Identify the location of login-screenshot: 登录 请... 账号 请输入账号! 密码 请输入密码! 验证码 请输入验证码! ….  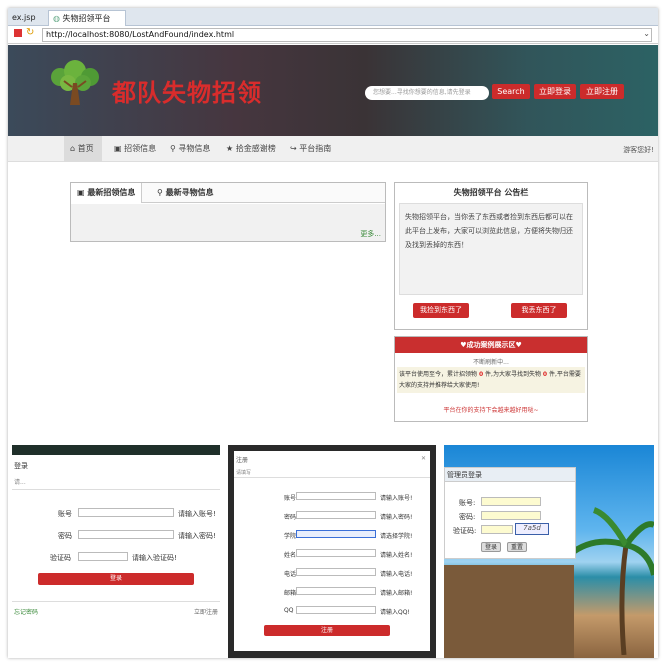
(116, 551).